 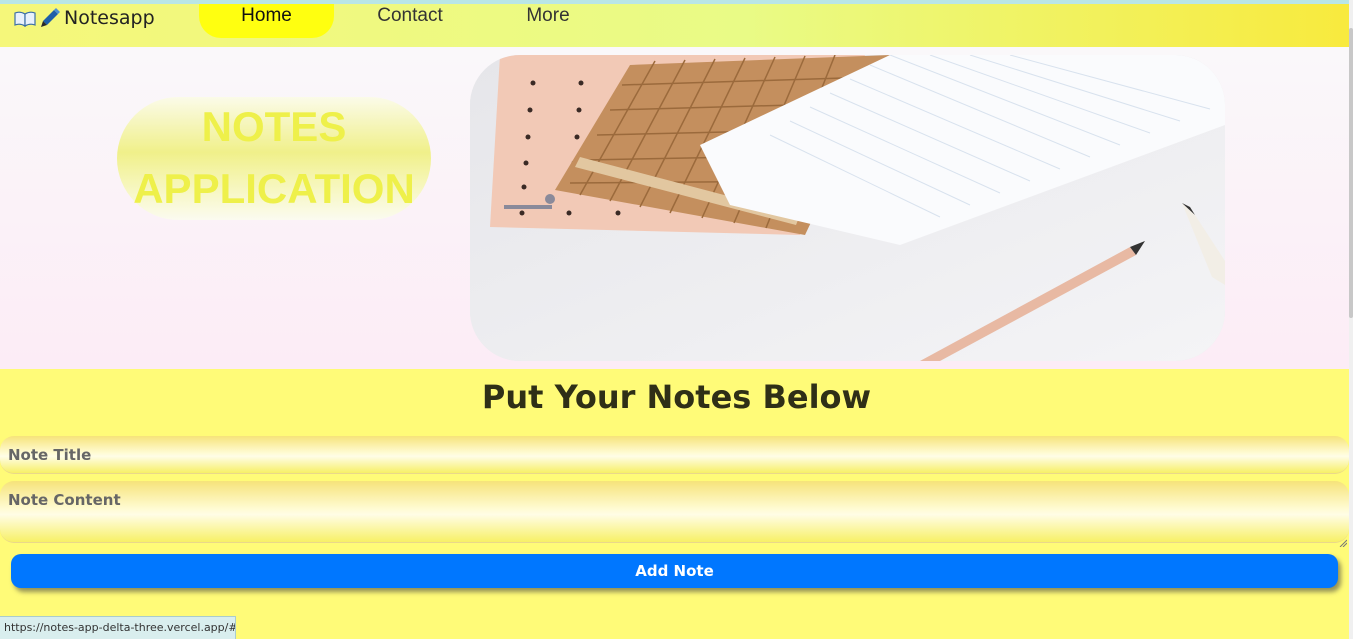 I want to click on scrollbar-thumb, so click(x=1351, y=173).